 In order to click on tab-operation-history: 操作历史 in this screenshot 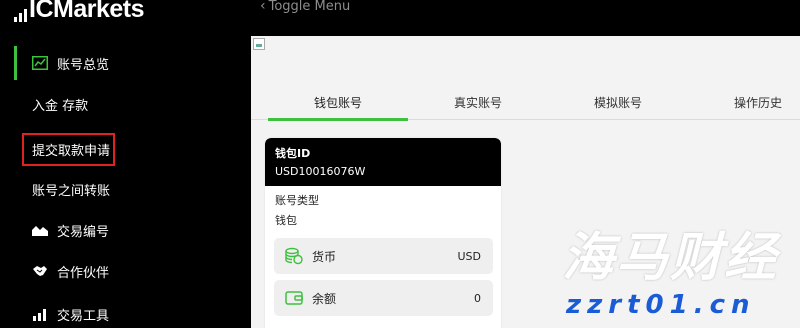, I will do `click(744, 102)`.